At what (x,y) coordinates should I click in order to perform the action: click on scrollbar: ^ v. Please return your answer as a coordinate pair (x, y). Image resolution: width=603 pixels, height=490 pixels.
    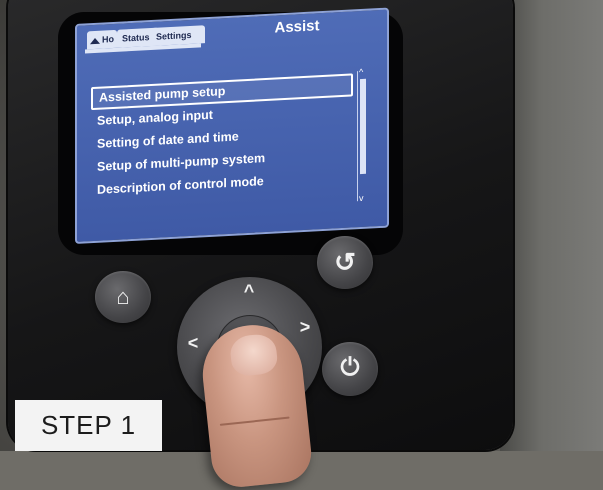
    Looking at the image, I should click on (362, 135).